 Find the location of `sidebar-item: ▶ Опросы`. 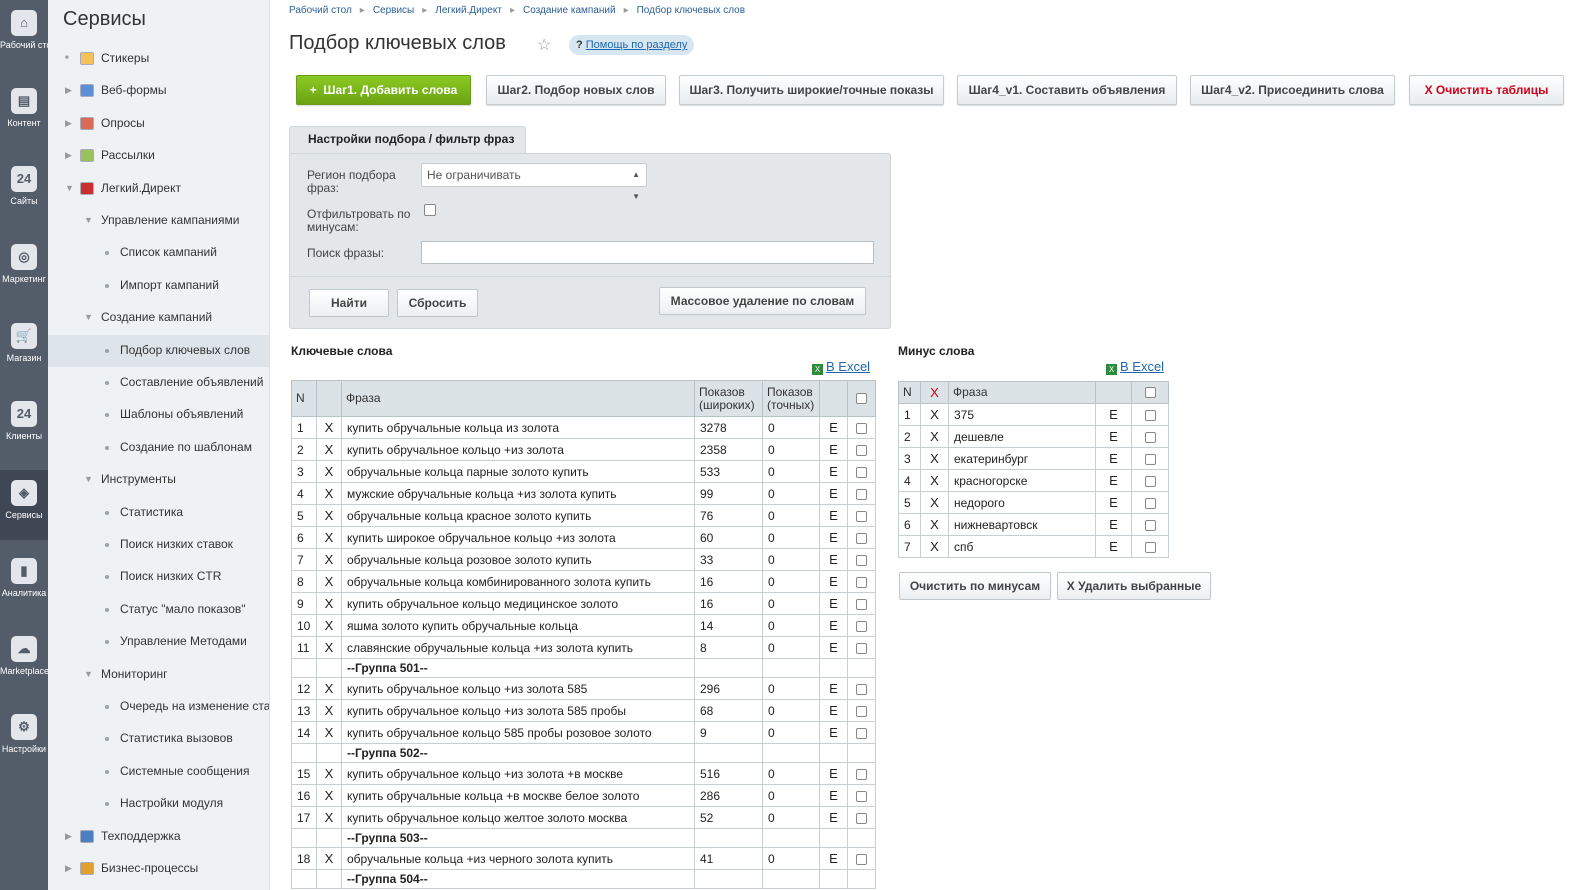

sidebar-item: ▶ Опросы is located at coordinates (158, 124).